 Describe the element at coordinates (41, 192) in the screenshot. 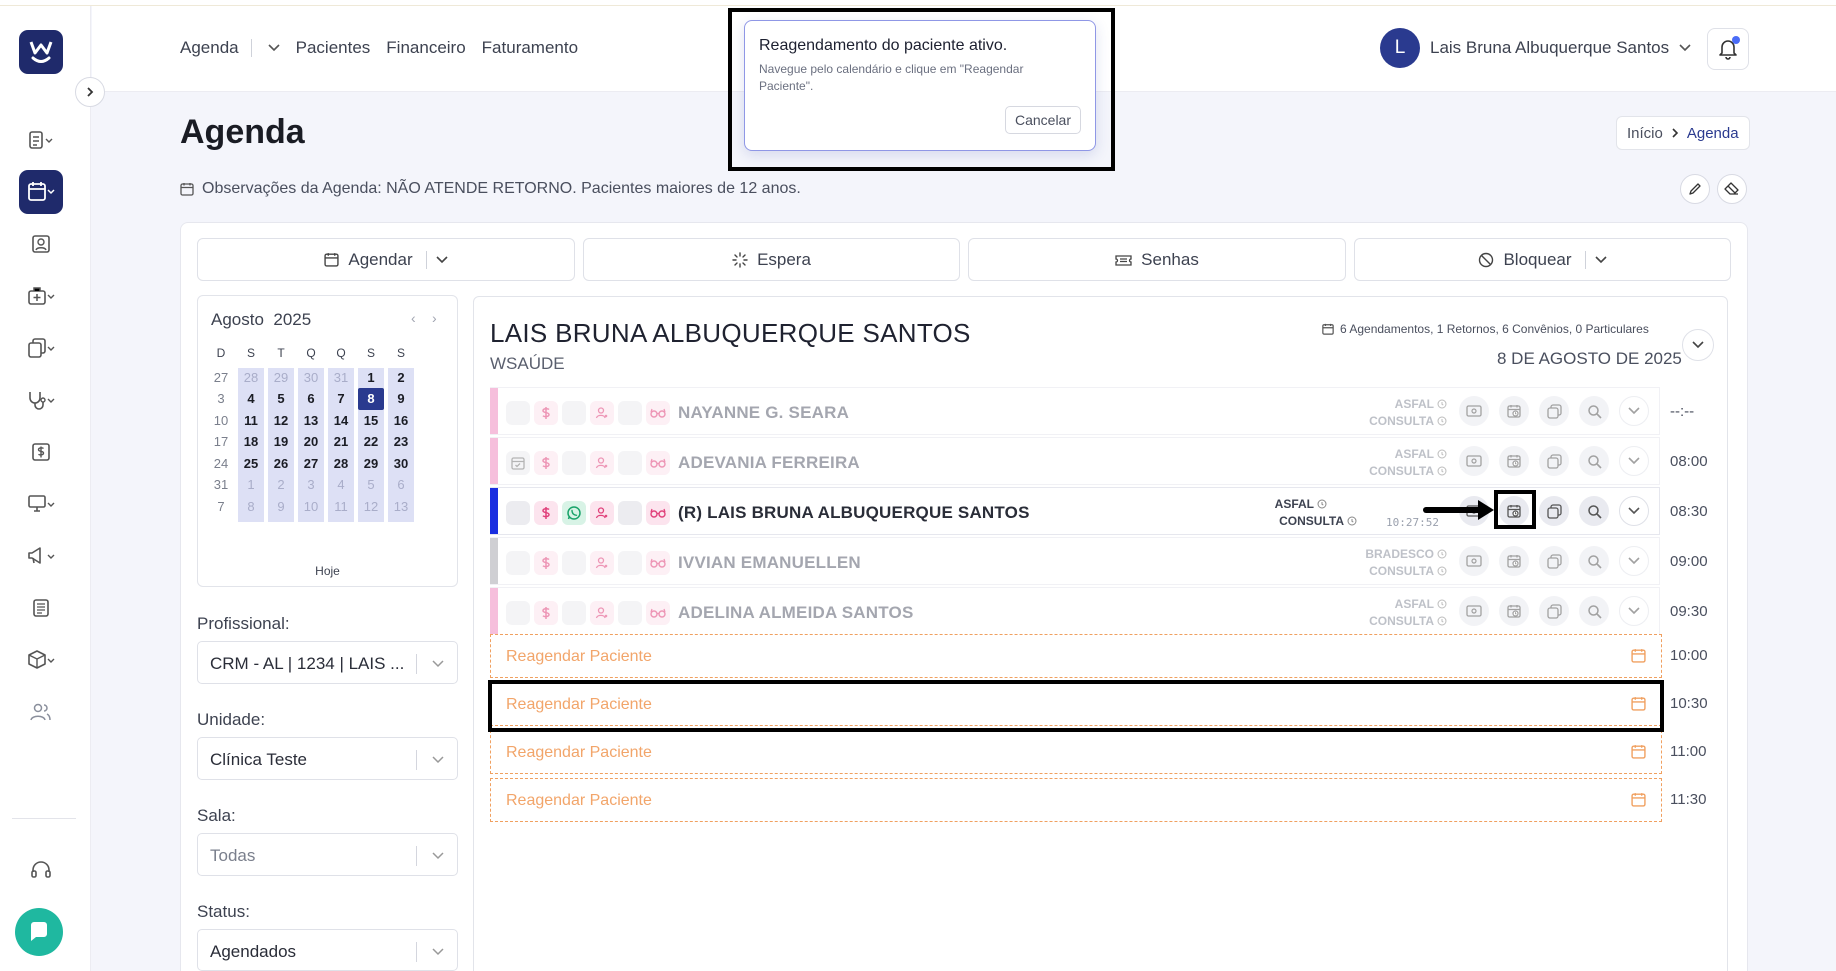

I see `sidebar-item-agenda` at that location.